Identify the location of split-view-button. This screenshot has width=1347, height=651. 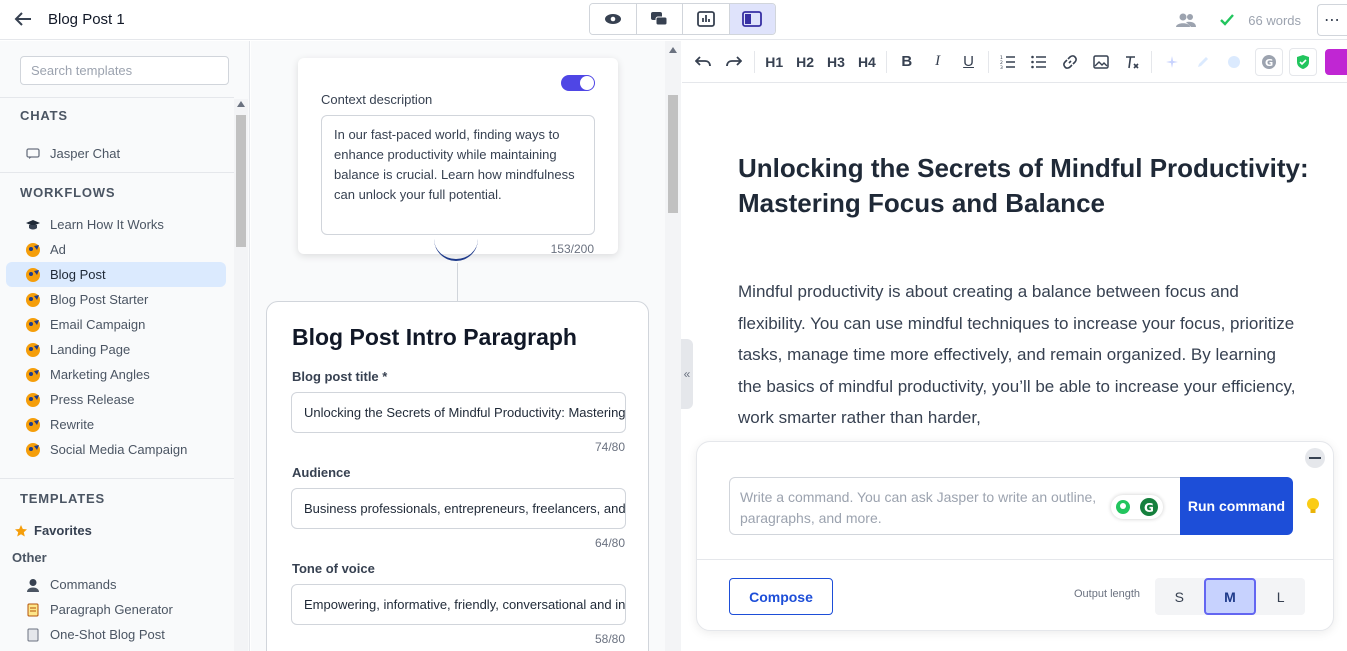
(752, 19).